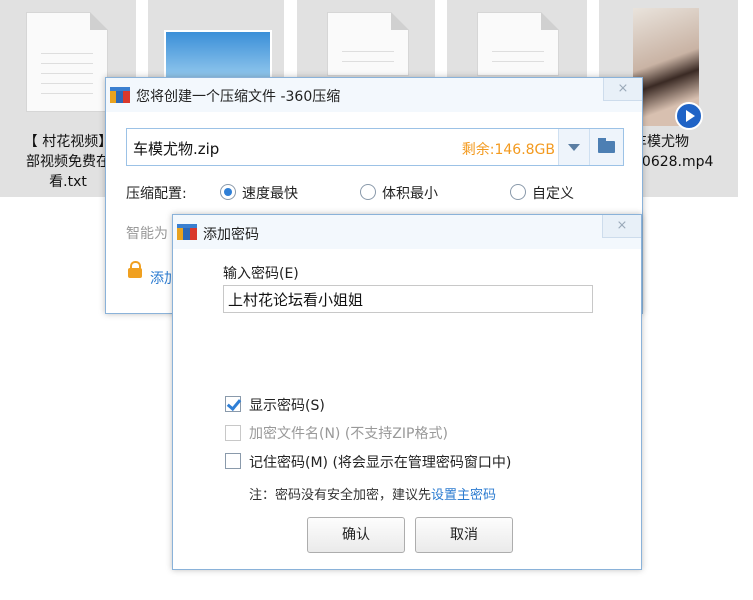 This screenshot has height=600, width=753. I want to click on config-label: 压缩配置:, so click(156, 194).